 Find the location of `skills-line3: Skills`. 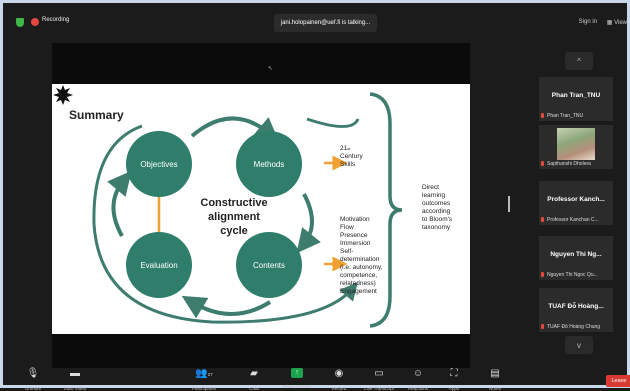

skills-line3: Skills is located at coordinates (348, 164).